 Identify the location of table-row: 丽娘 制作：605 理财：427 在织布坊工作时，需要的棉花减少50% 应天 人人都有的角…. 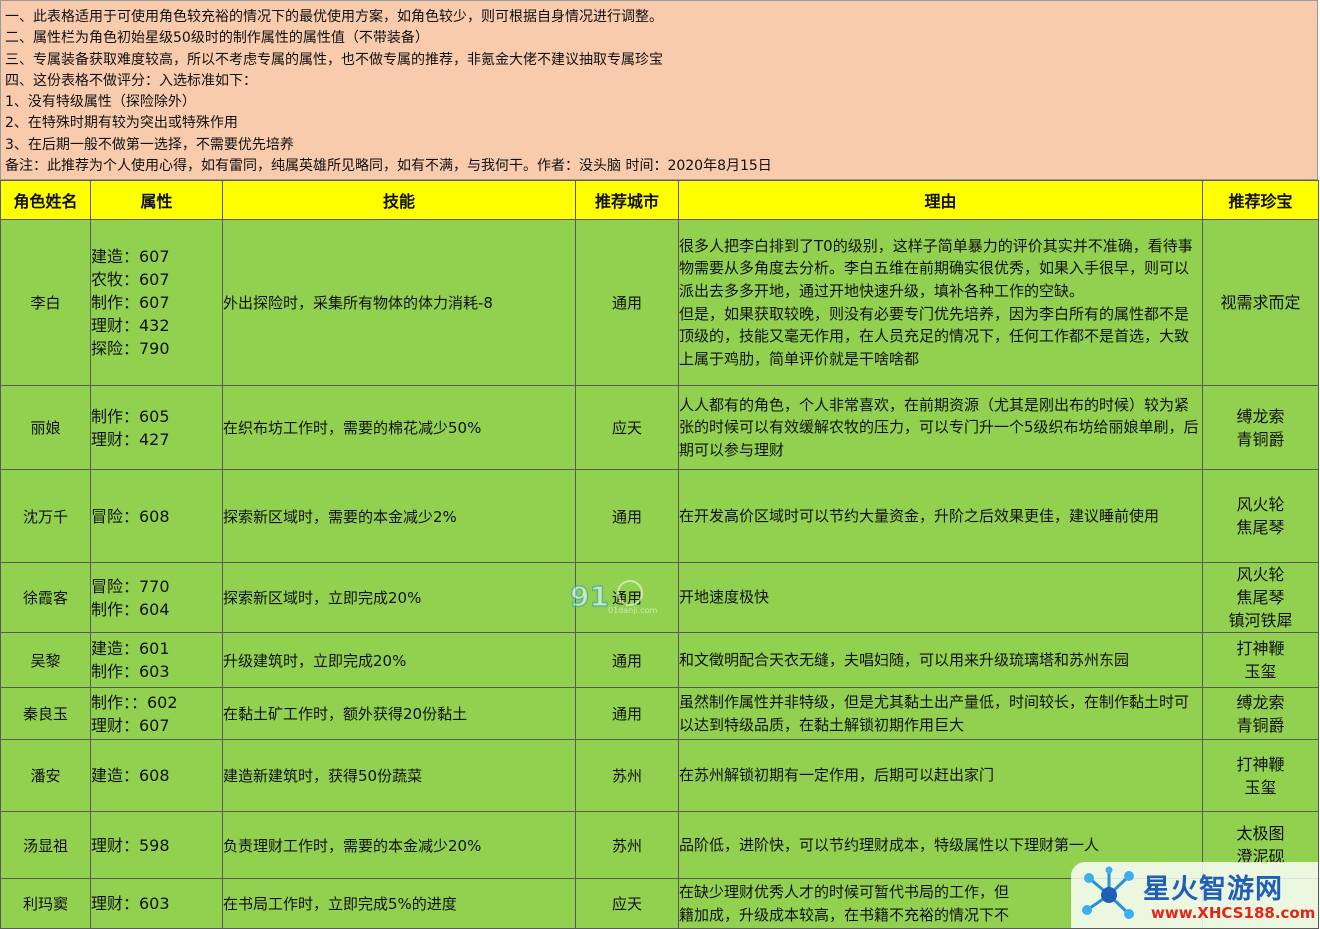
(659, 427).